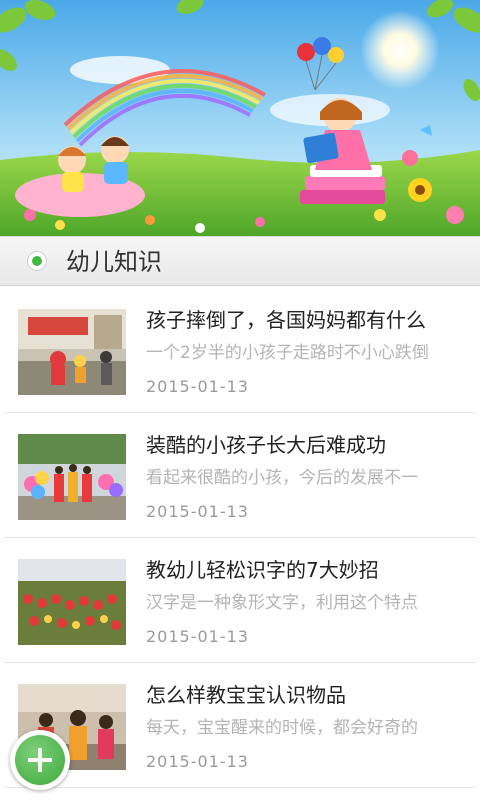 This screenshot has width=480, height=800. Describe the element at coordinates (246, 695) in the screenshot. I see `article-title: 怎么样教宝宝认识物品` at that location.